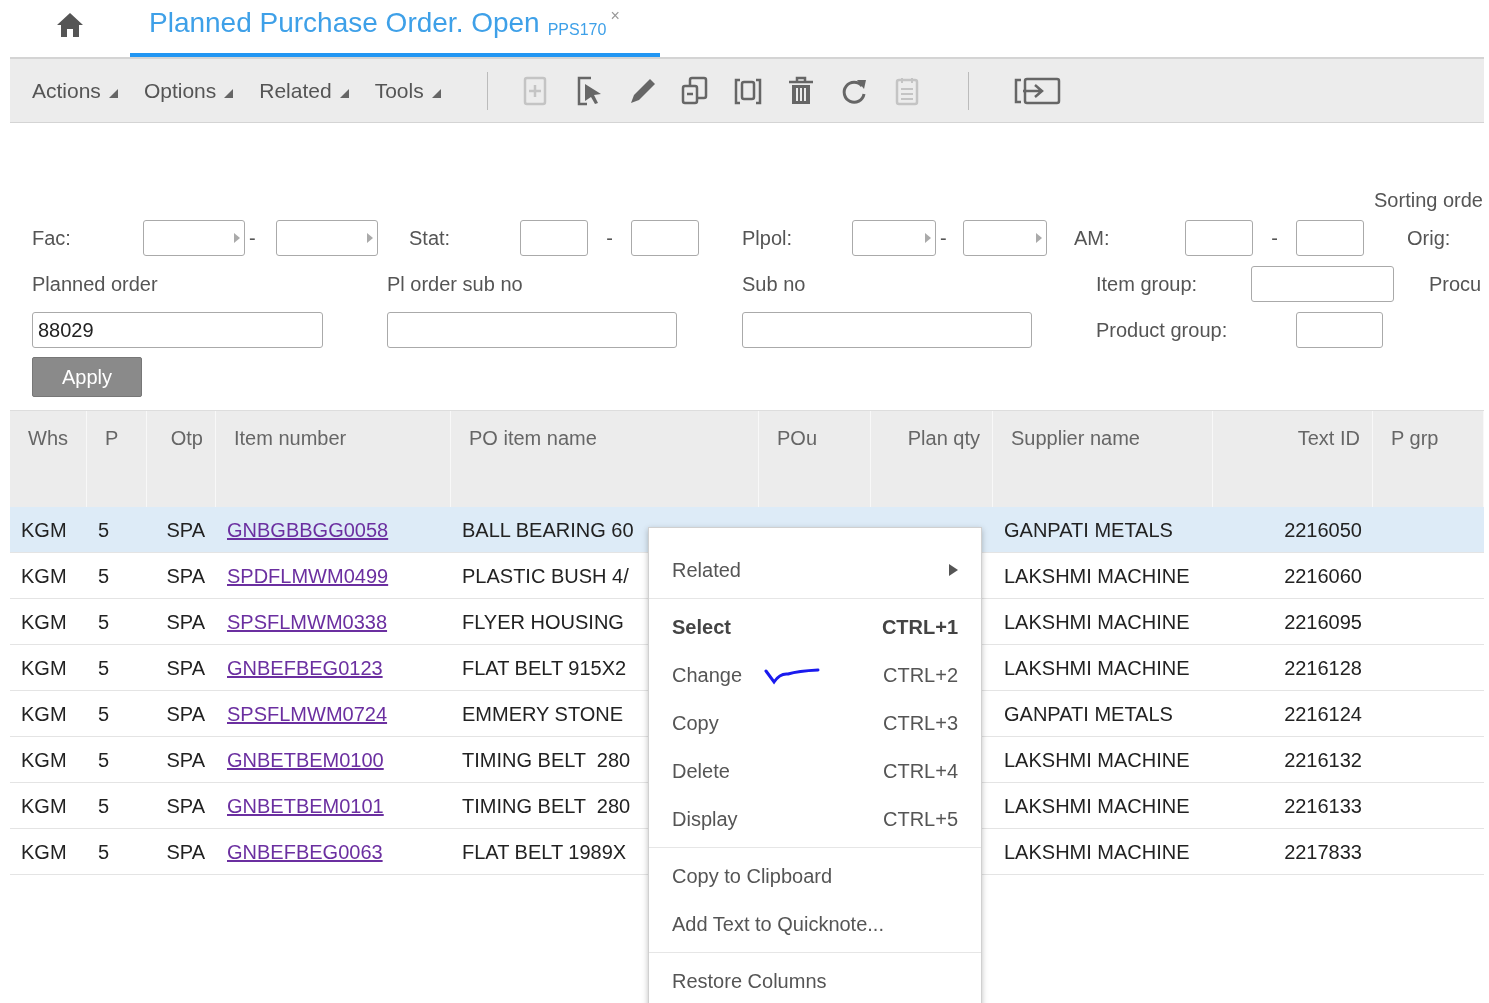 The width and height of the screenshot is (1489, 1003). I want to click on field-label: Fac:, so click(52, 238).